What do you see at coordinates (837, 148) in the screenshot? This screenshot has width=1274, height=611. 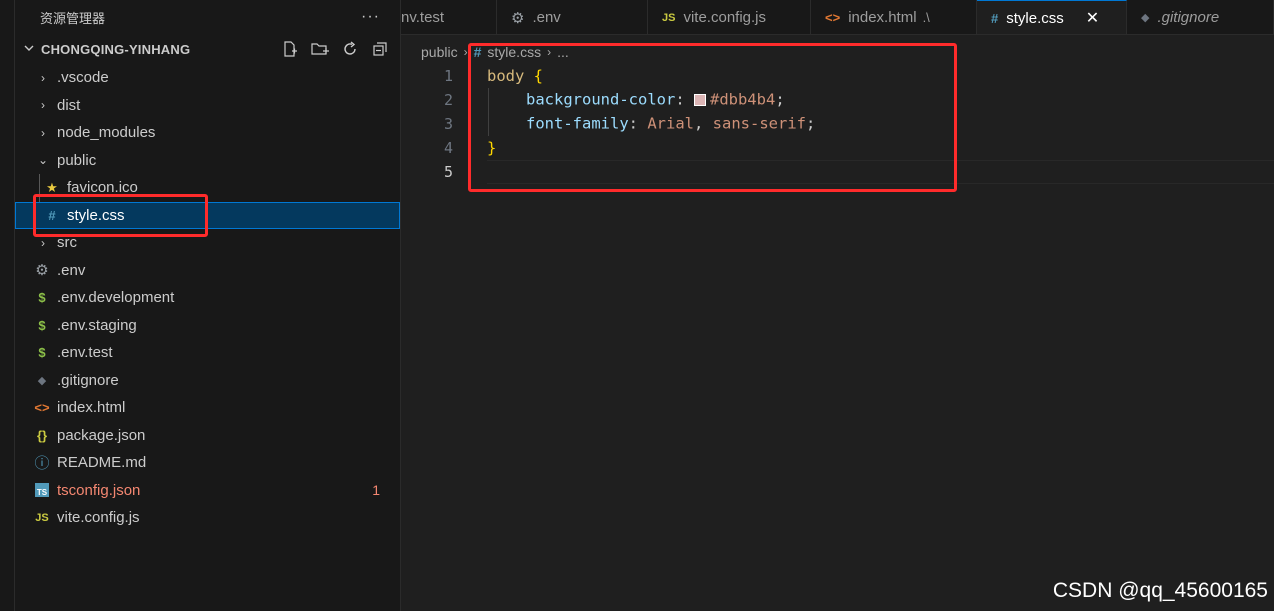 I see `code-line: 4 }` at bounding box center [837, 148].